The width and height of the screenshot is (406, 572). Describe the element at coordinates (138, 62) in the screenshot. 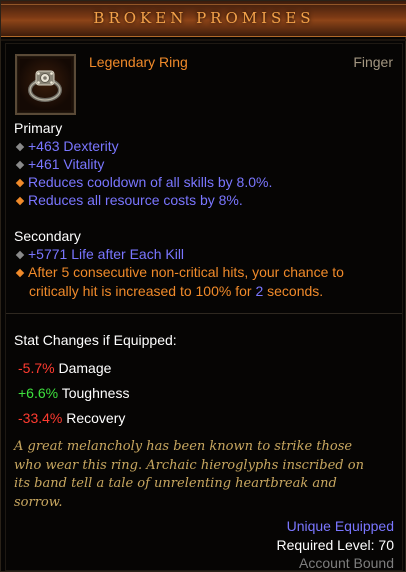

I see `item-type: Legendary Ring` at that location.